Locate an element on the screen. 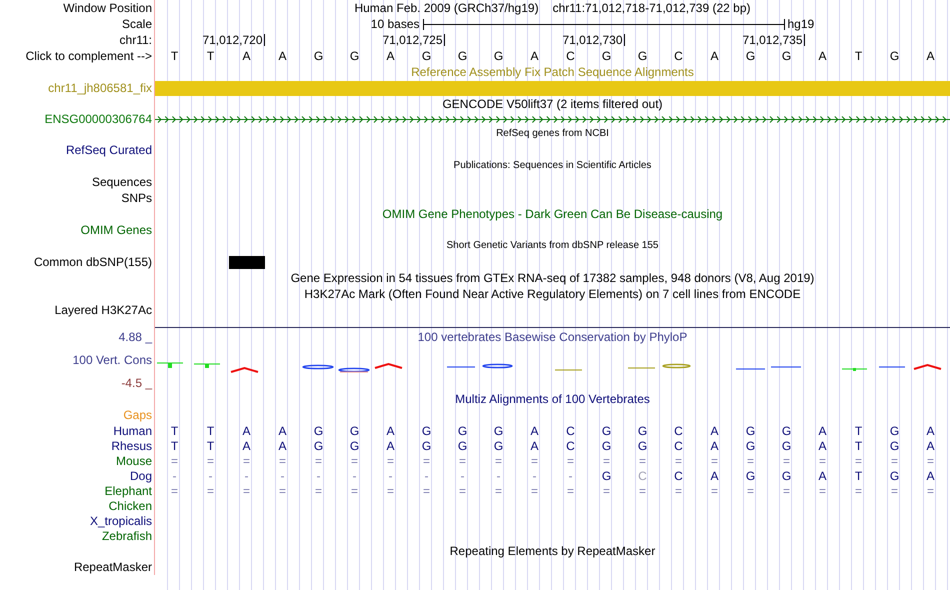  row-label: Click to complement --> is located at coordinates (89, 56).